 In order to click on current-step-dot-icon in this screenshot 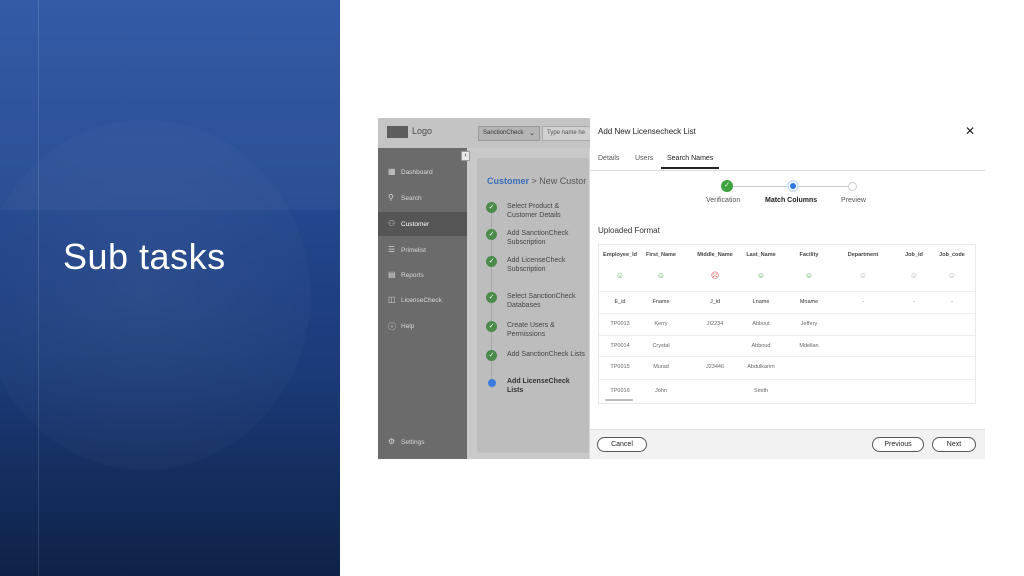, I will do `click(492, 383)`.